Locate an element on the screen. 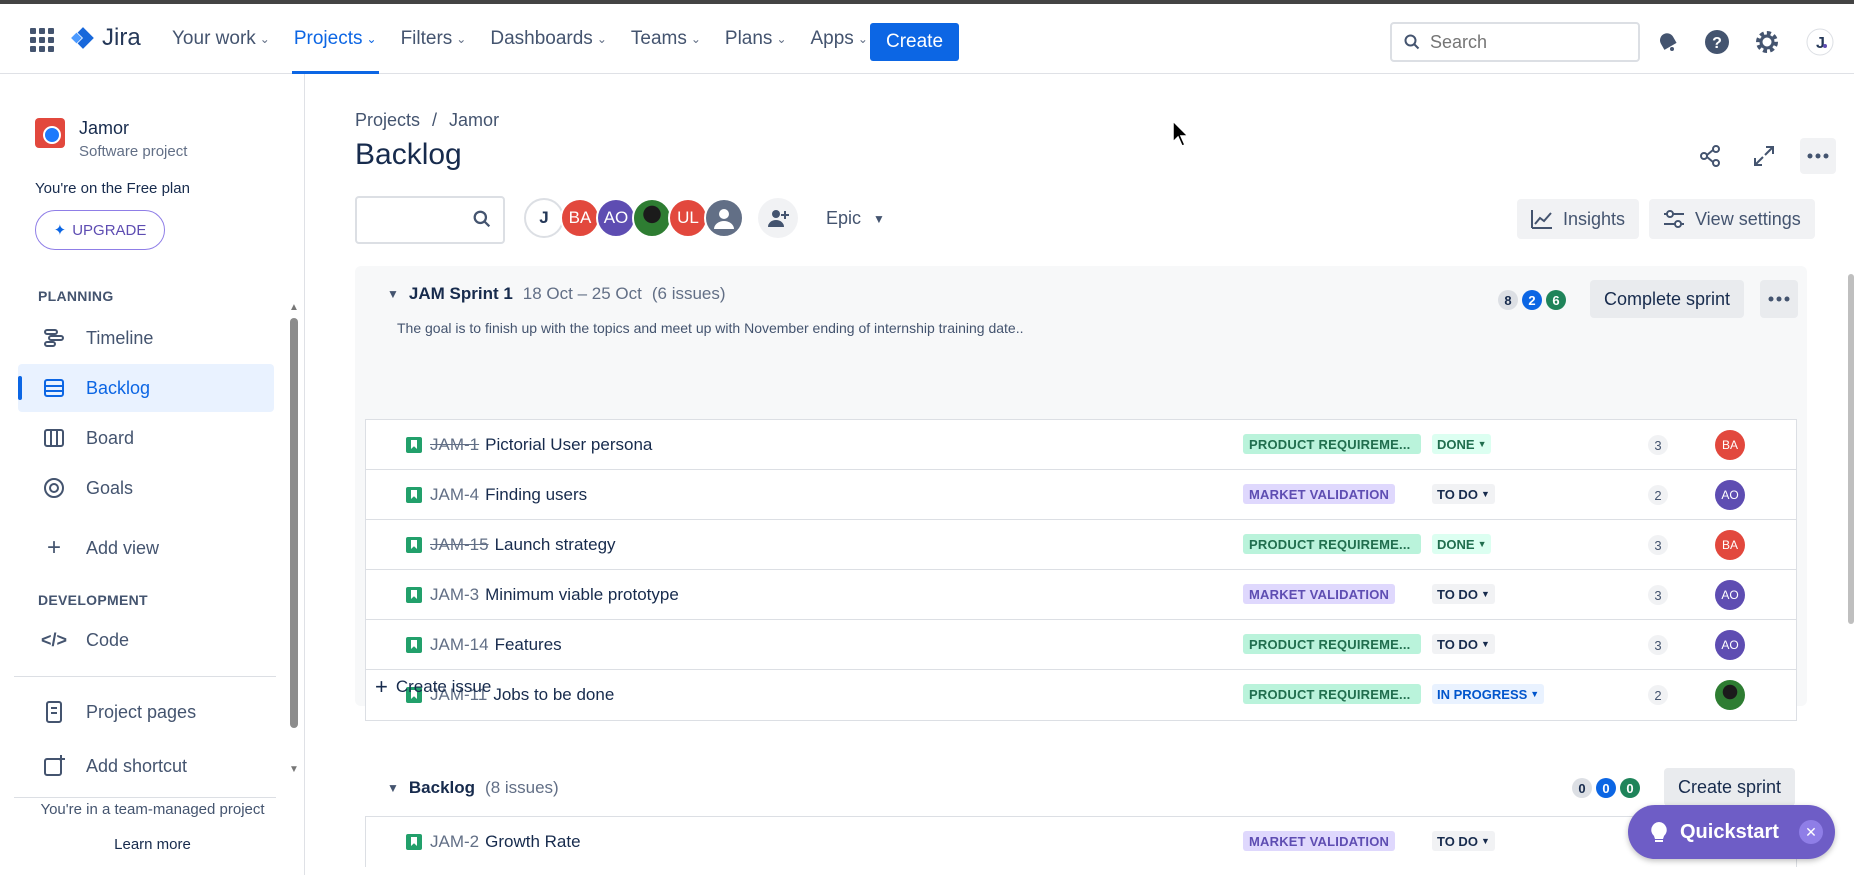  backlog-search-input is located at coordinates (430, 220).